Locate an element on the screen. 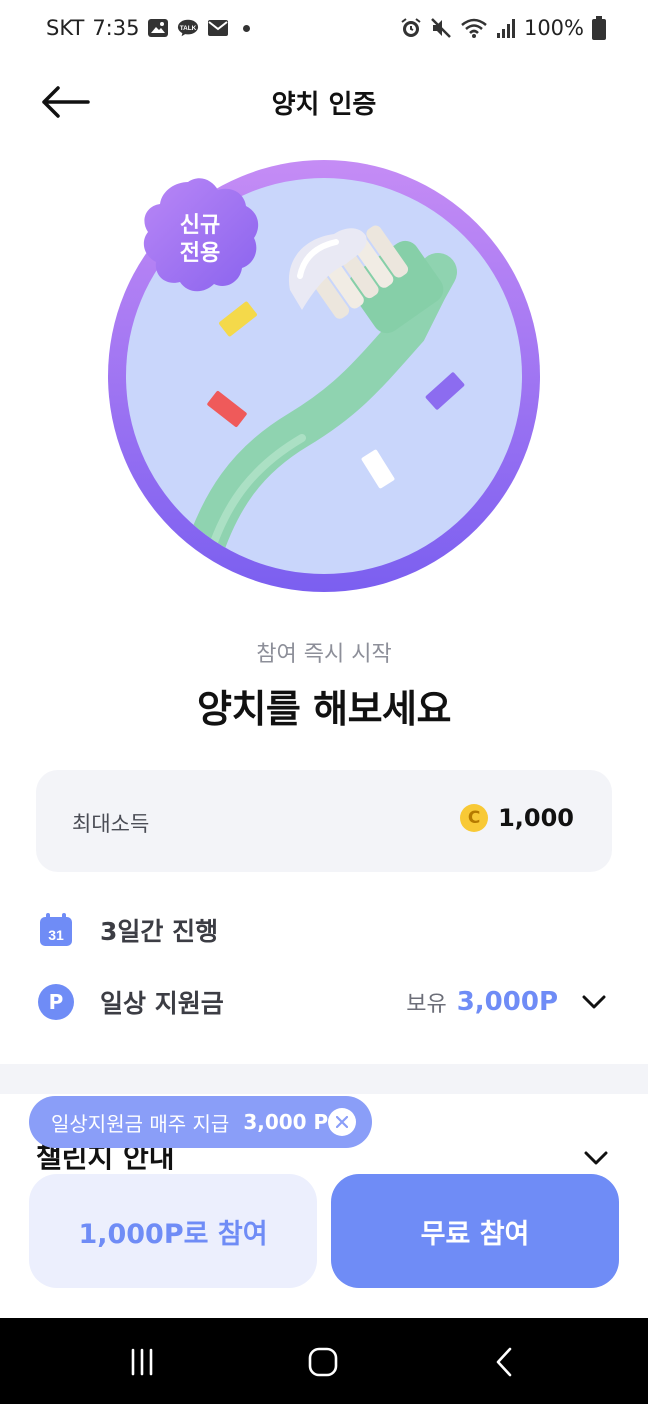 Image resolution: width=648 pixels, height=1404 pixels. svg-text: TALK is located at coordinates (188, 28).